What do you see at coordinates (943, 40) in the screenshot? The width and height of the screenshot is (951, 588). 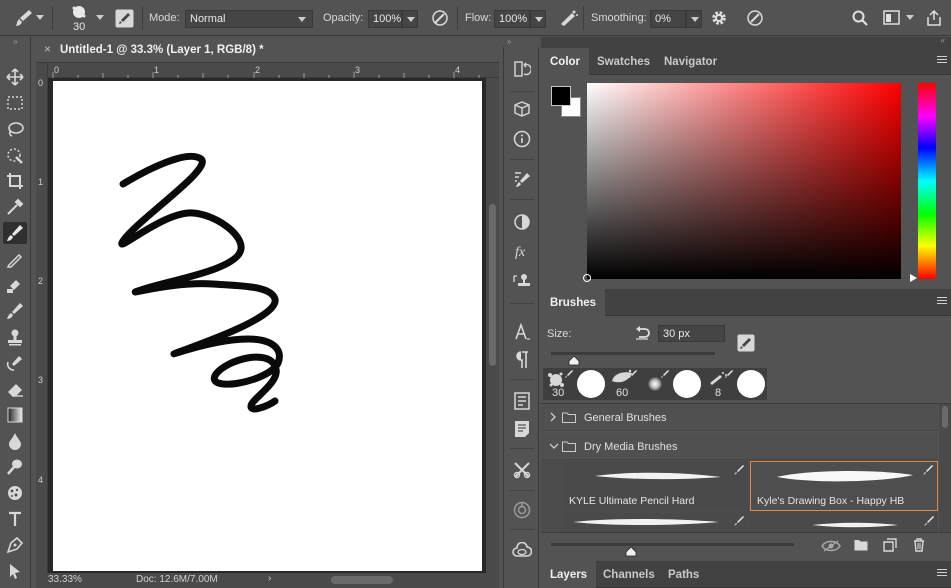 I see `collapse-icon: «` at bounding box center [943, 40].